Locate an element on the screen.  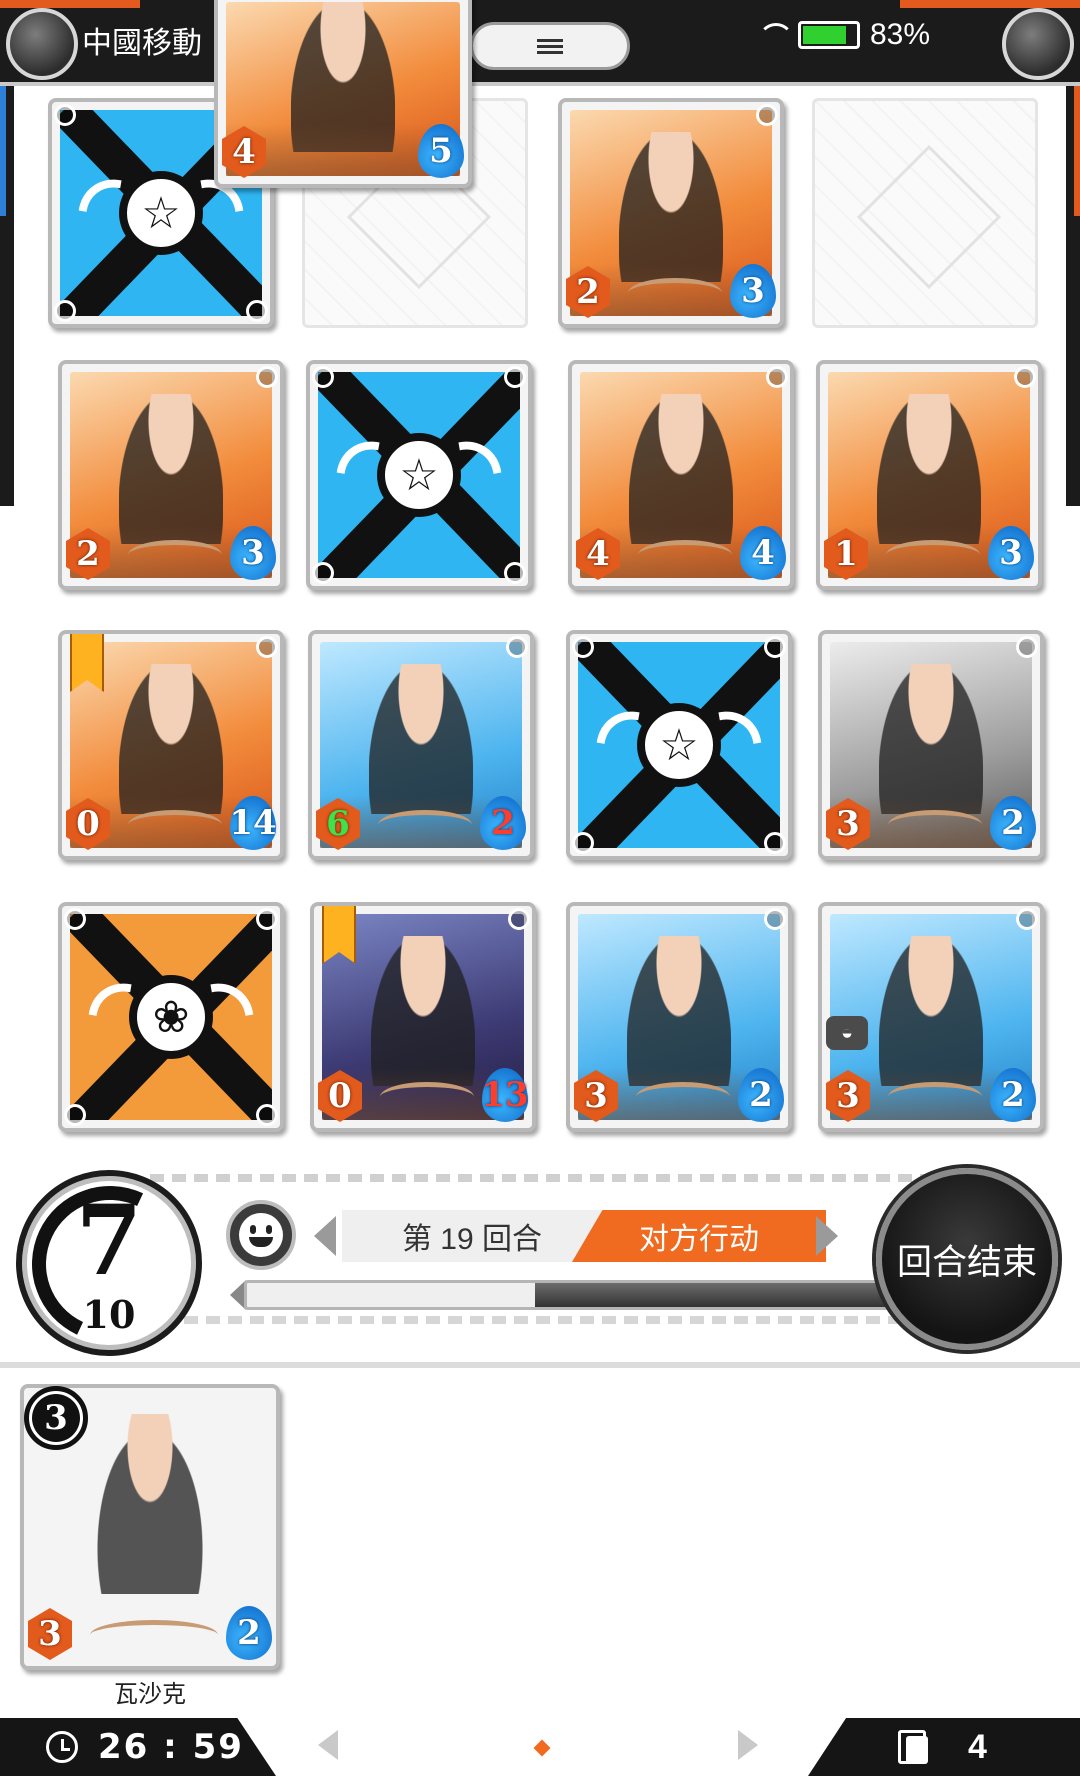
attack-value: 3 is located at coordinates (50, 1634).